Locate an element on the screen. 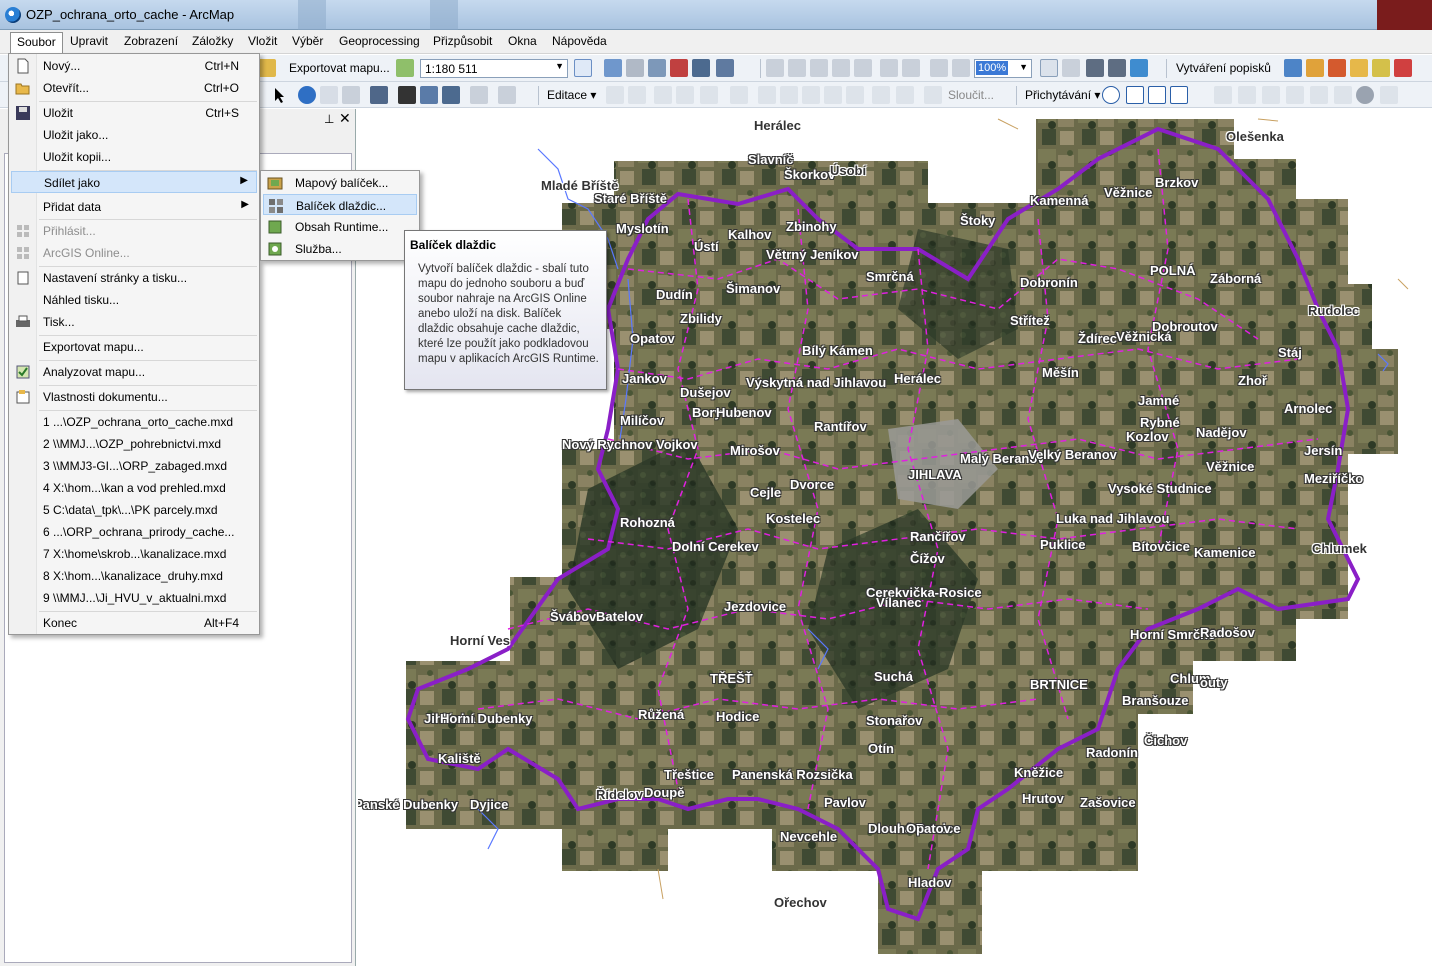 The image size is (1432, 966). end-point-arc-icon is located at coordinates (685, 95).